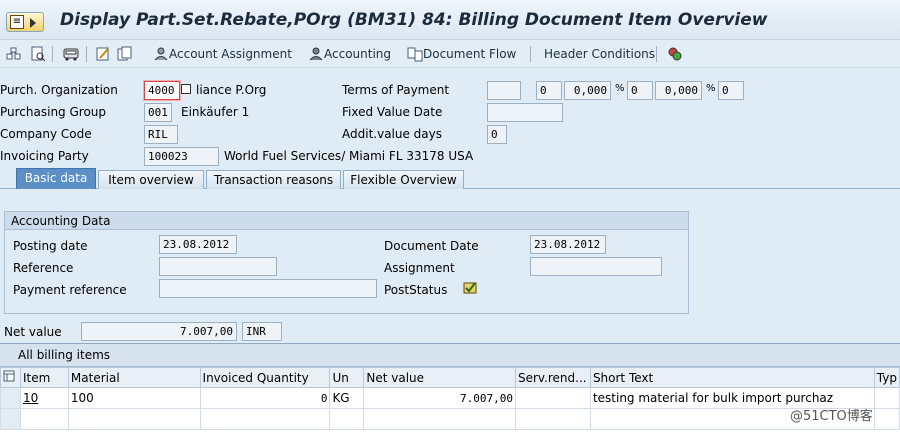 The width and height of the screenshot is (900, 433). What do you see at coordinates (886, 398) in the screenshot?
I see `type-cell` at bounding box center [886, 398].